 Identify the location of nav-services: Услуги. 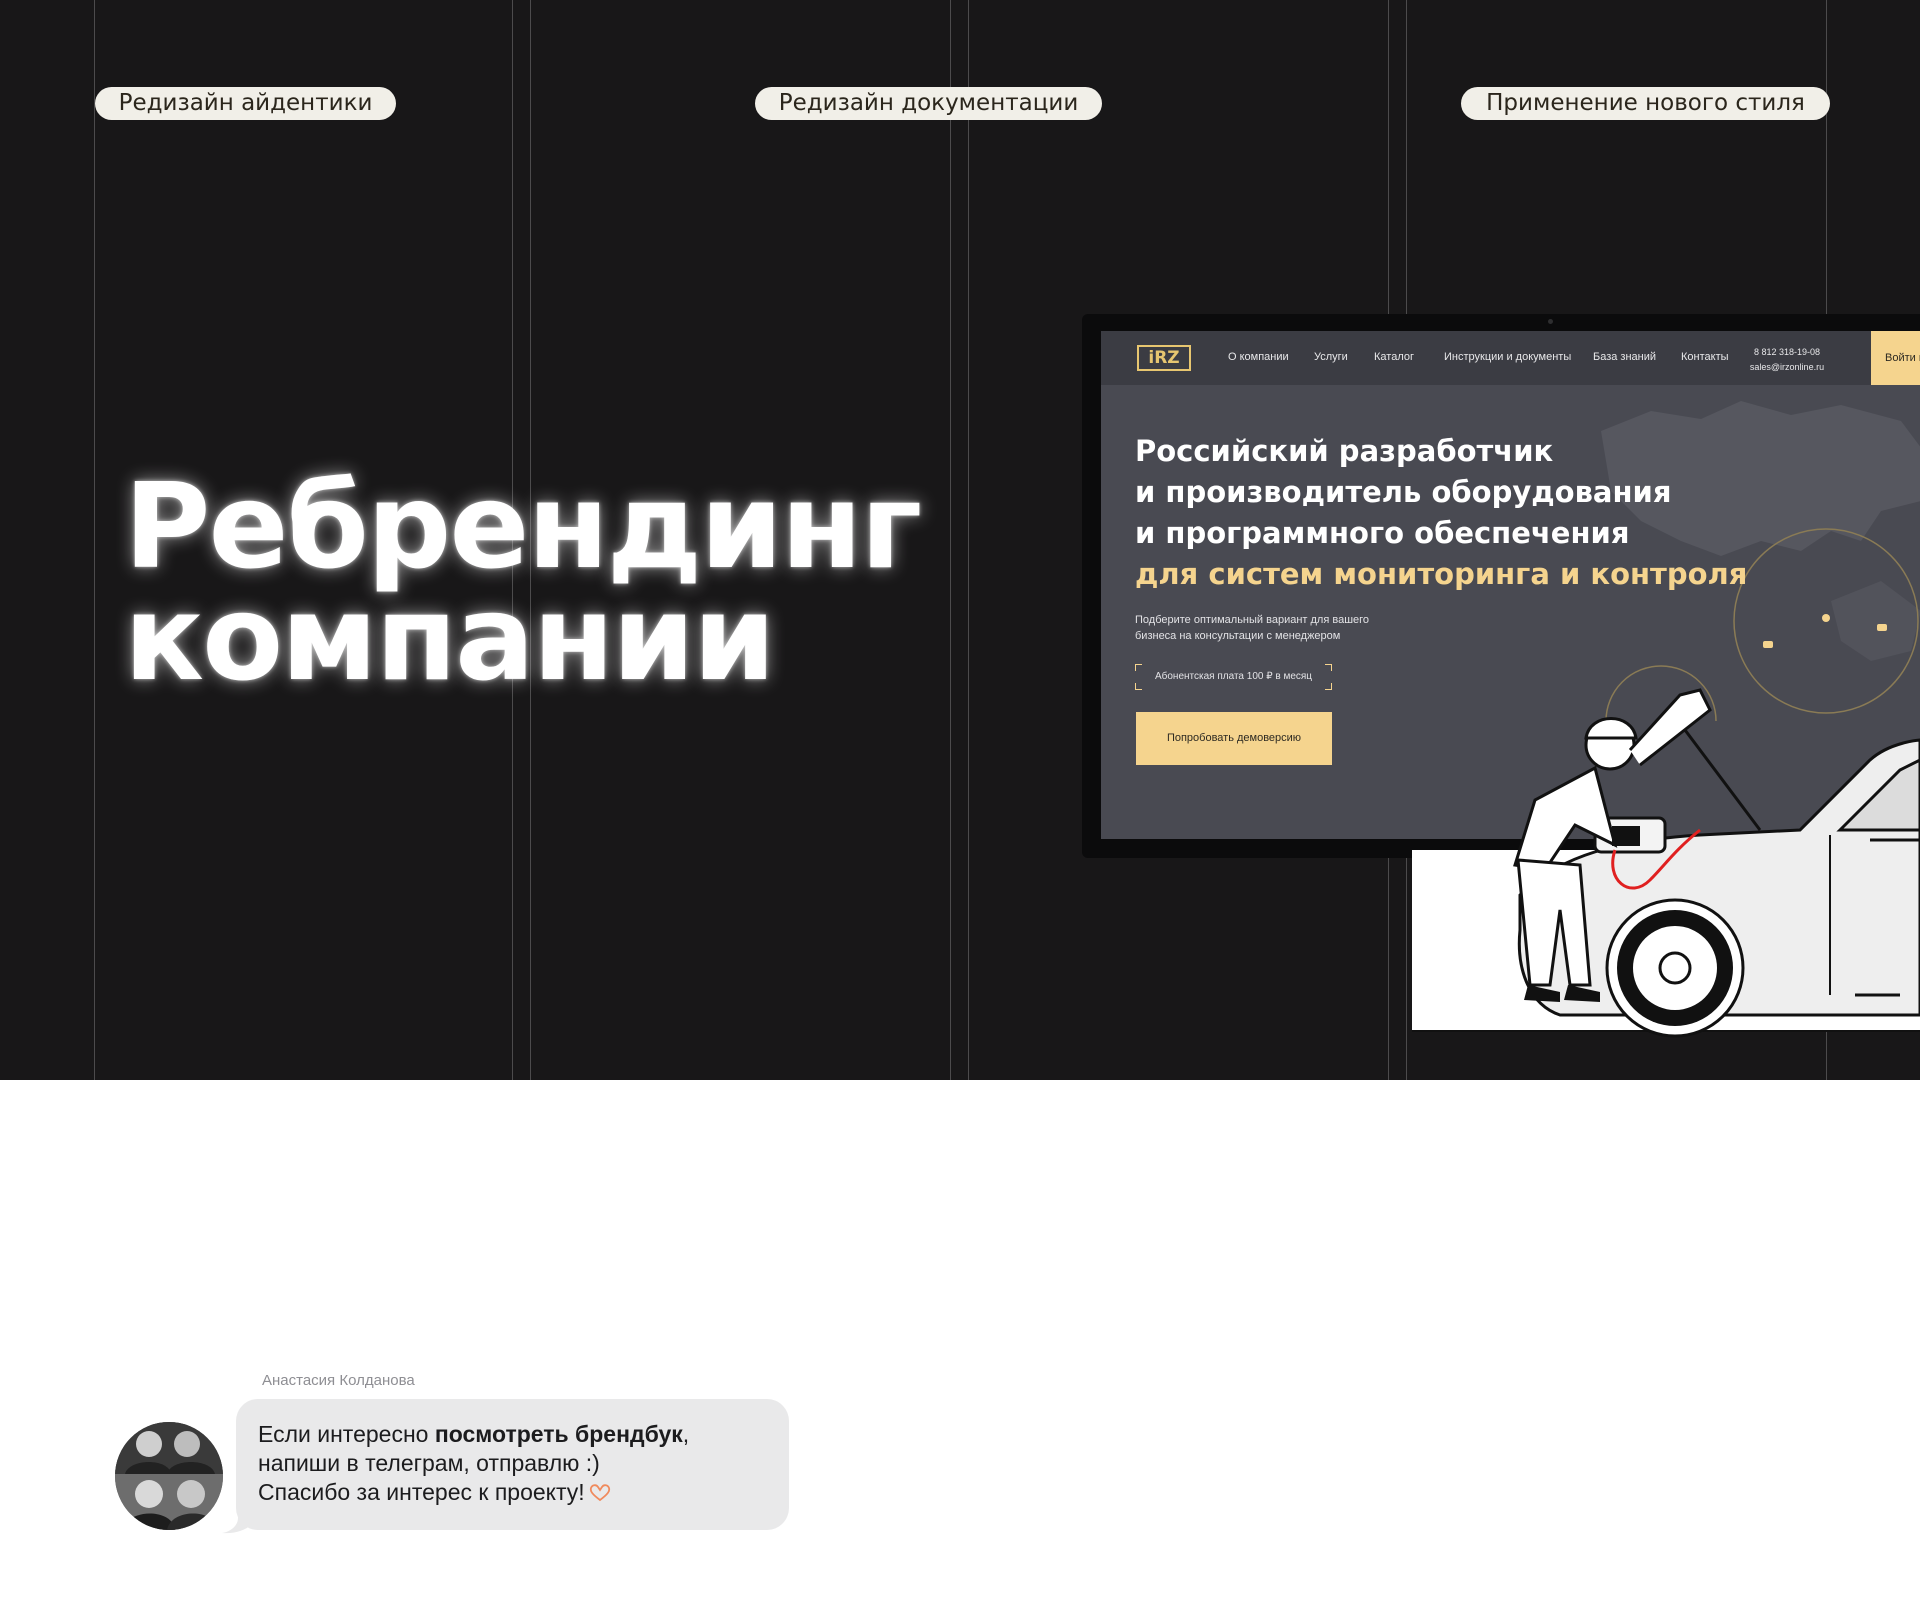
(1331, 357).